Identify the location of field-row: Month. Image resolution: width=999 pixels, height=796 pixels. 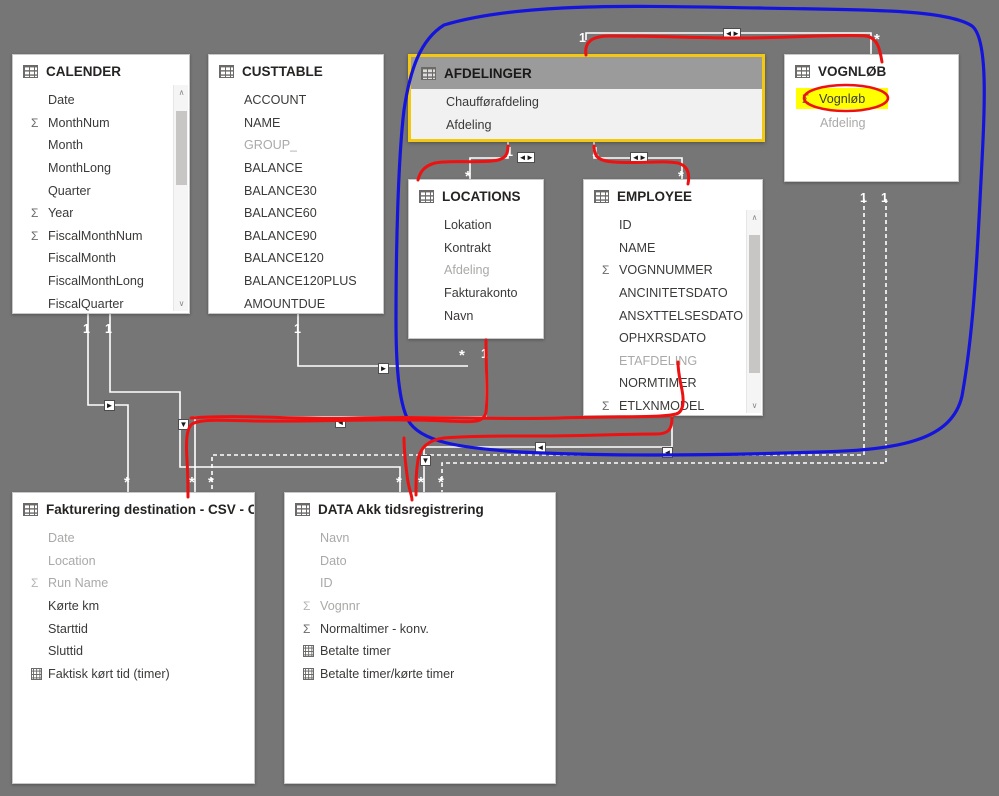
(101, 145).